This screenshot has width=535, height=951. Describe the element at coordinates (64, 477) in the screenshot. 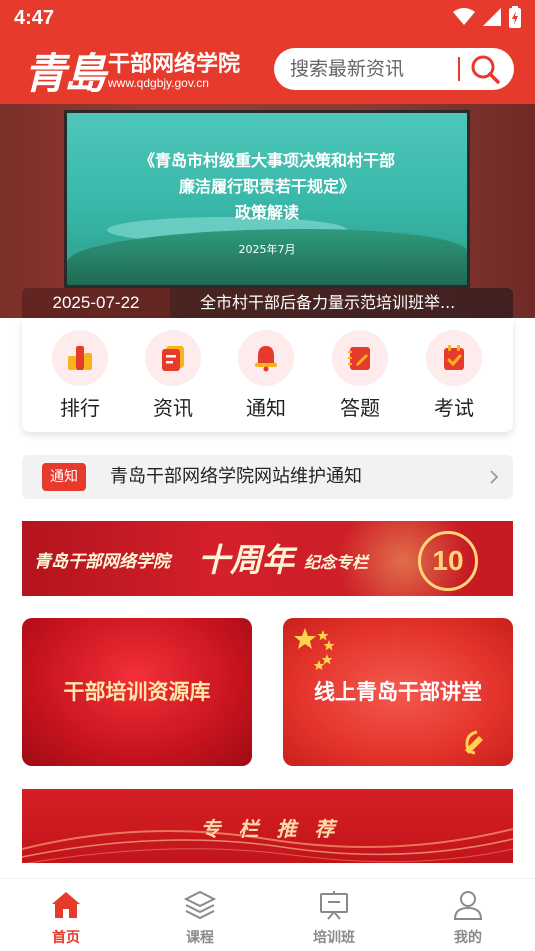

I see `notice-badge: 通知` at that location.